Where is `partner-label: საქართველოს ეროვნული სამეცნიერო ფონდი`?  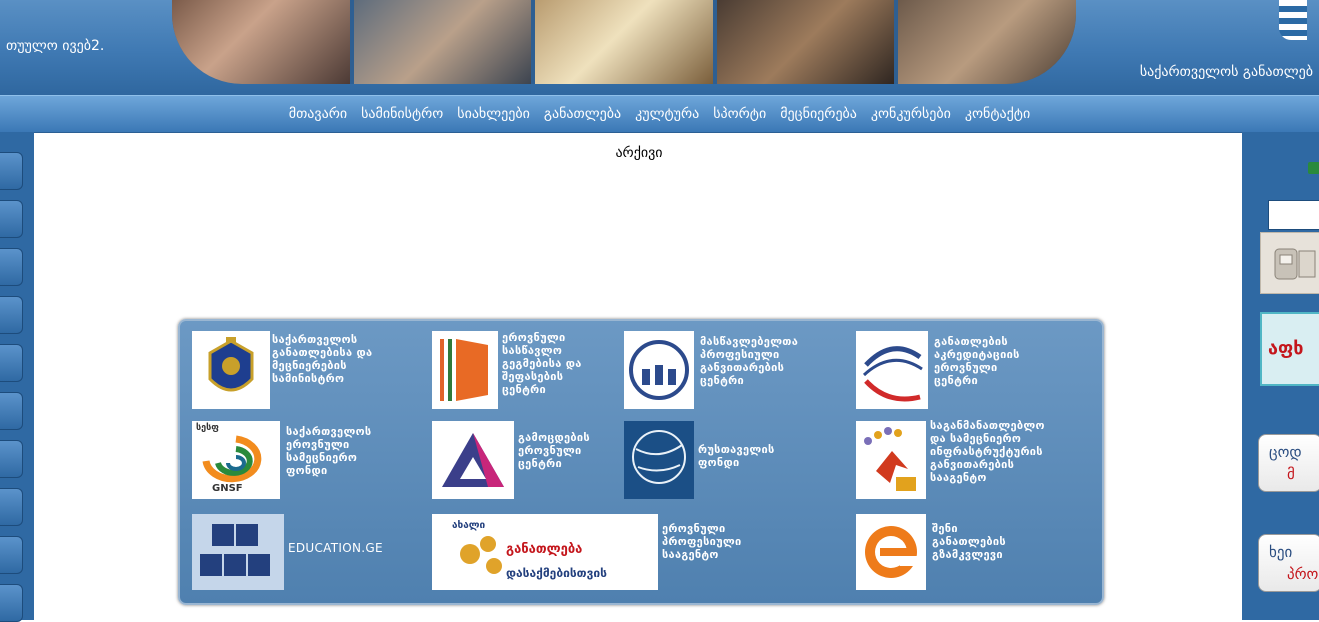
partner-label: საქართველოს ეროვნული სამეცნიერო ფონდი is located at coordinates (329, 451).